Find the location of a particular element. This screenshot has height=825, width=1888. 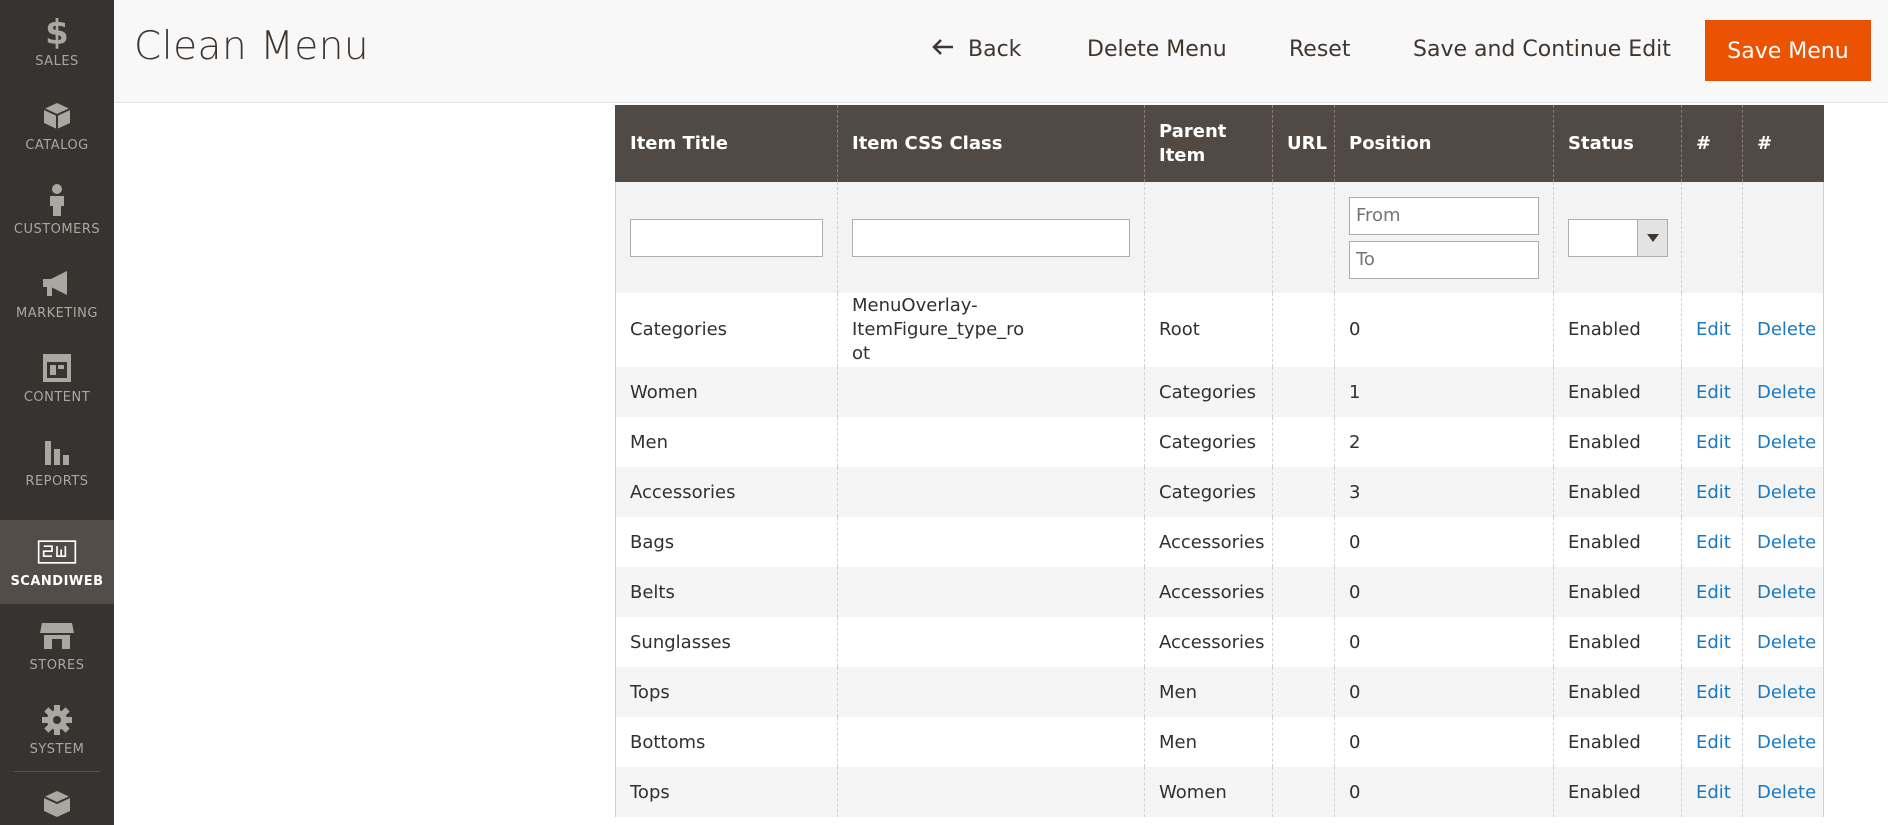

column-header-status: Status is located at coordinates (1617, 143).